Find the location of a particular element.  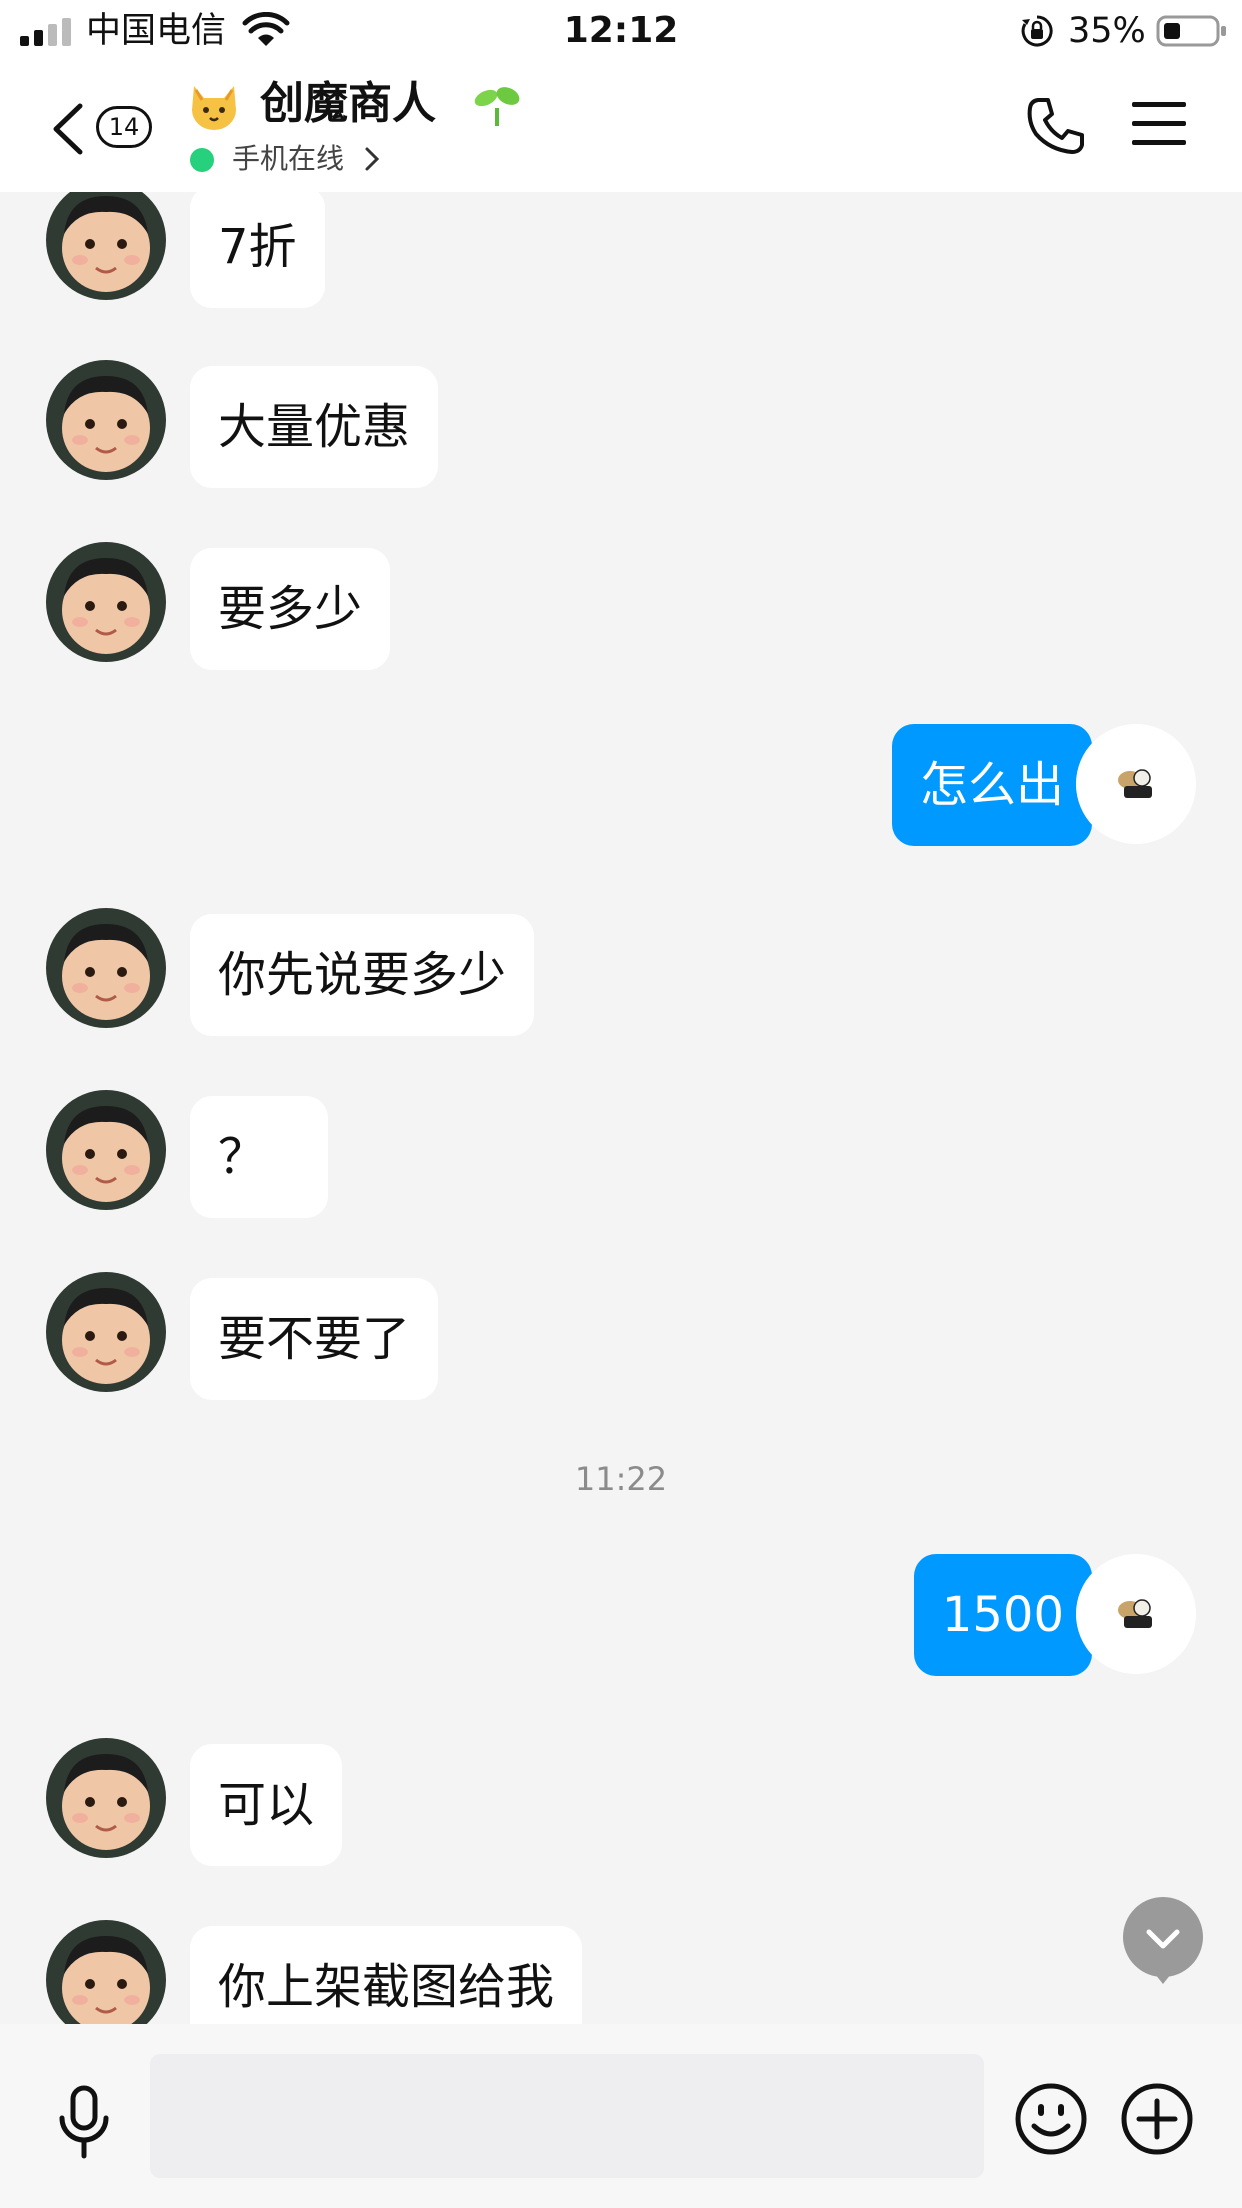

plus-icon is located at coordinates (1157, 2119).